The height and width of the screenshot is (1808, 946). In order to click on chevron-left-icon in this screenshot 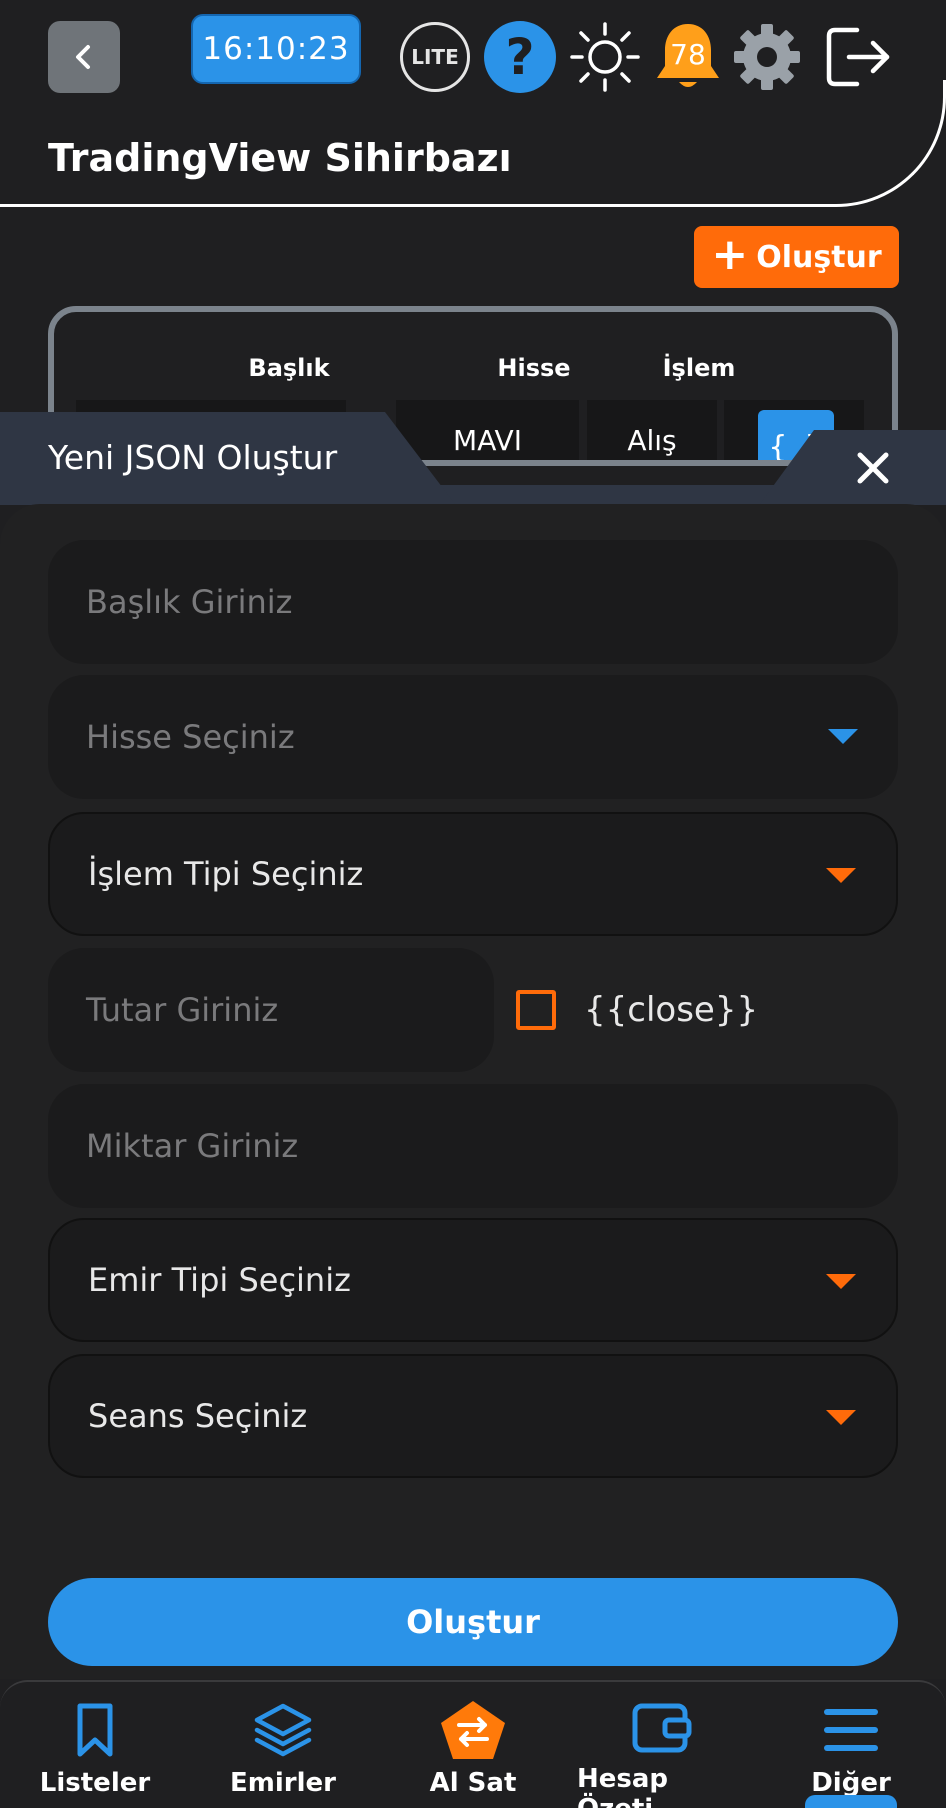, I will do `click(83, 57)`.